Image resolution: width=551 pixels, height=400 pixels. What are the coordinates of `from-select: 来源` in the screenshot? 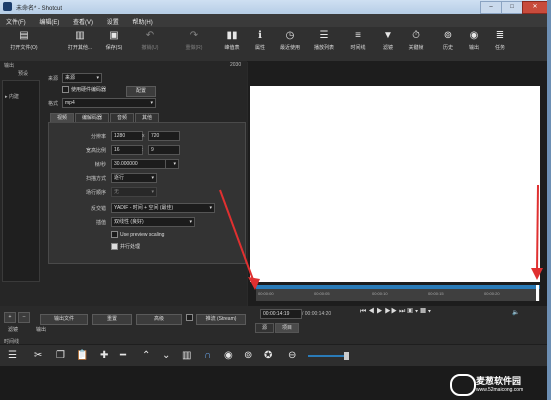 It's located at (82, 78).